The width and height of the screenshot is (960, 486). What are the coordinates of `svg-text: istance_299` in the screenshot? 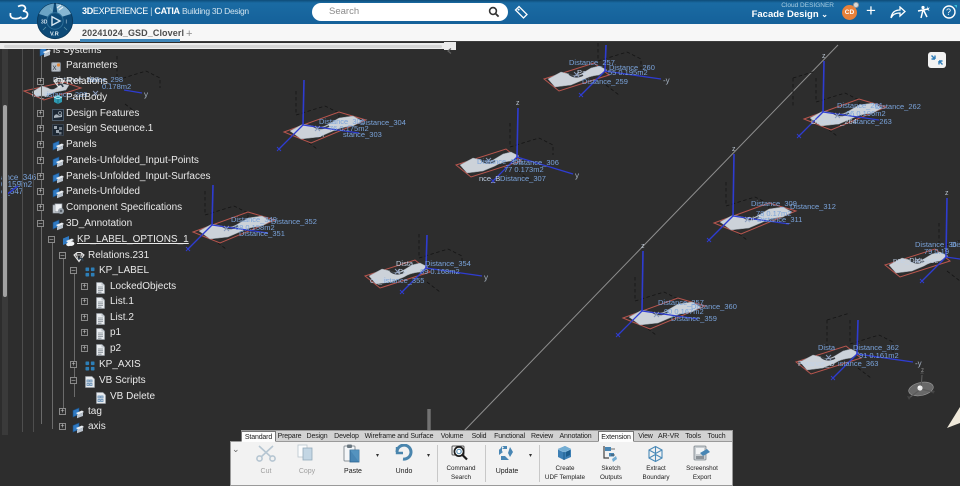 It's located at (67, 94).